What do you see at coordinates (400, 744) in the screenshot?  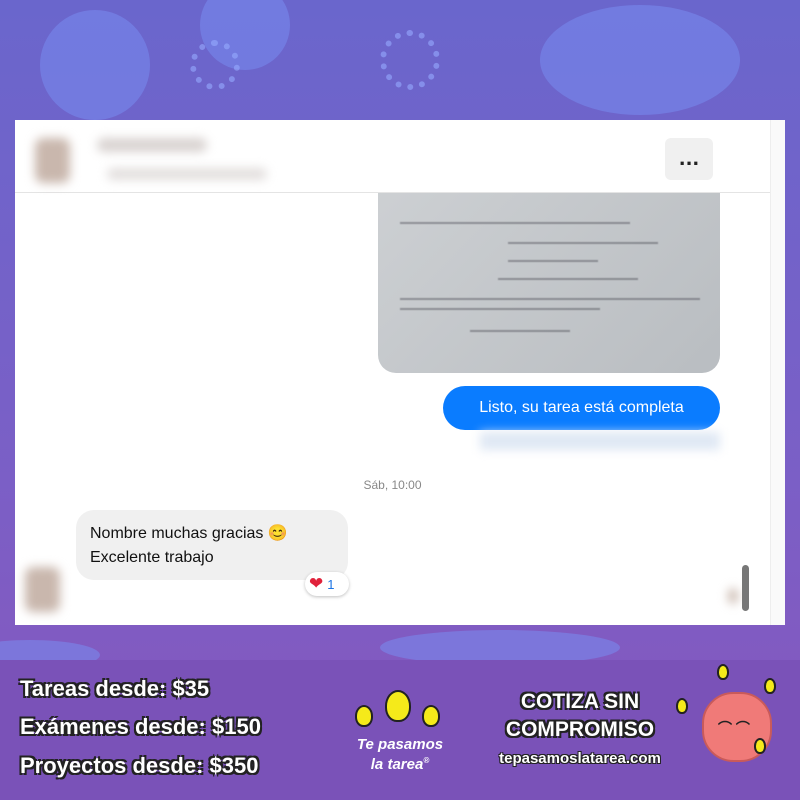 I see `logo-text: Te pasamos` at bounding box center [400, 744].